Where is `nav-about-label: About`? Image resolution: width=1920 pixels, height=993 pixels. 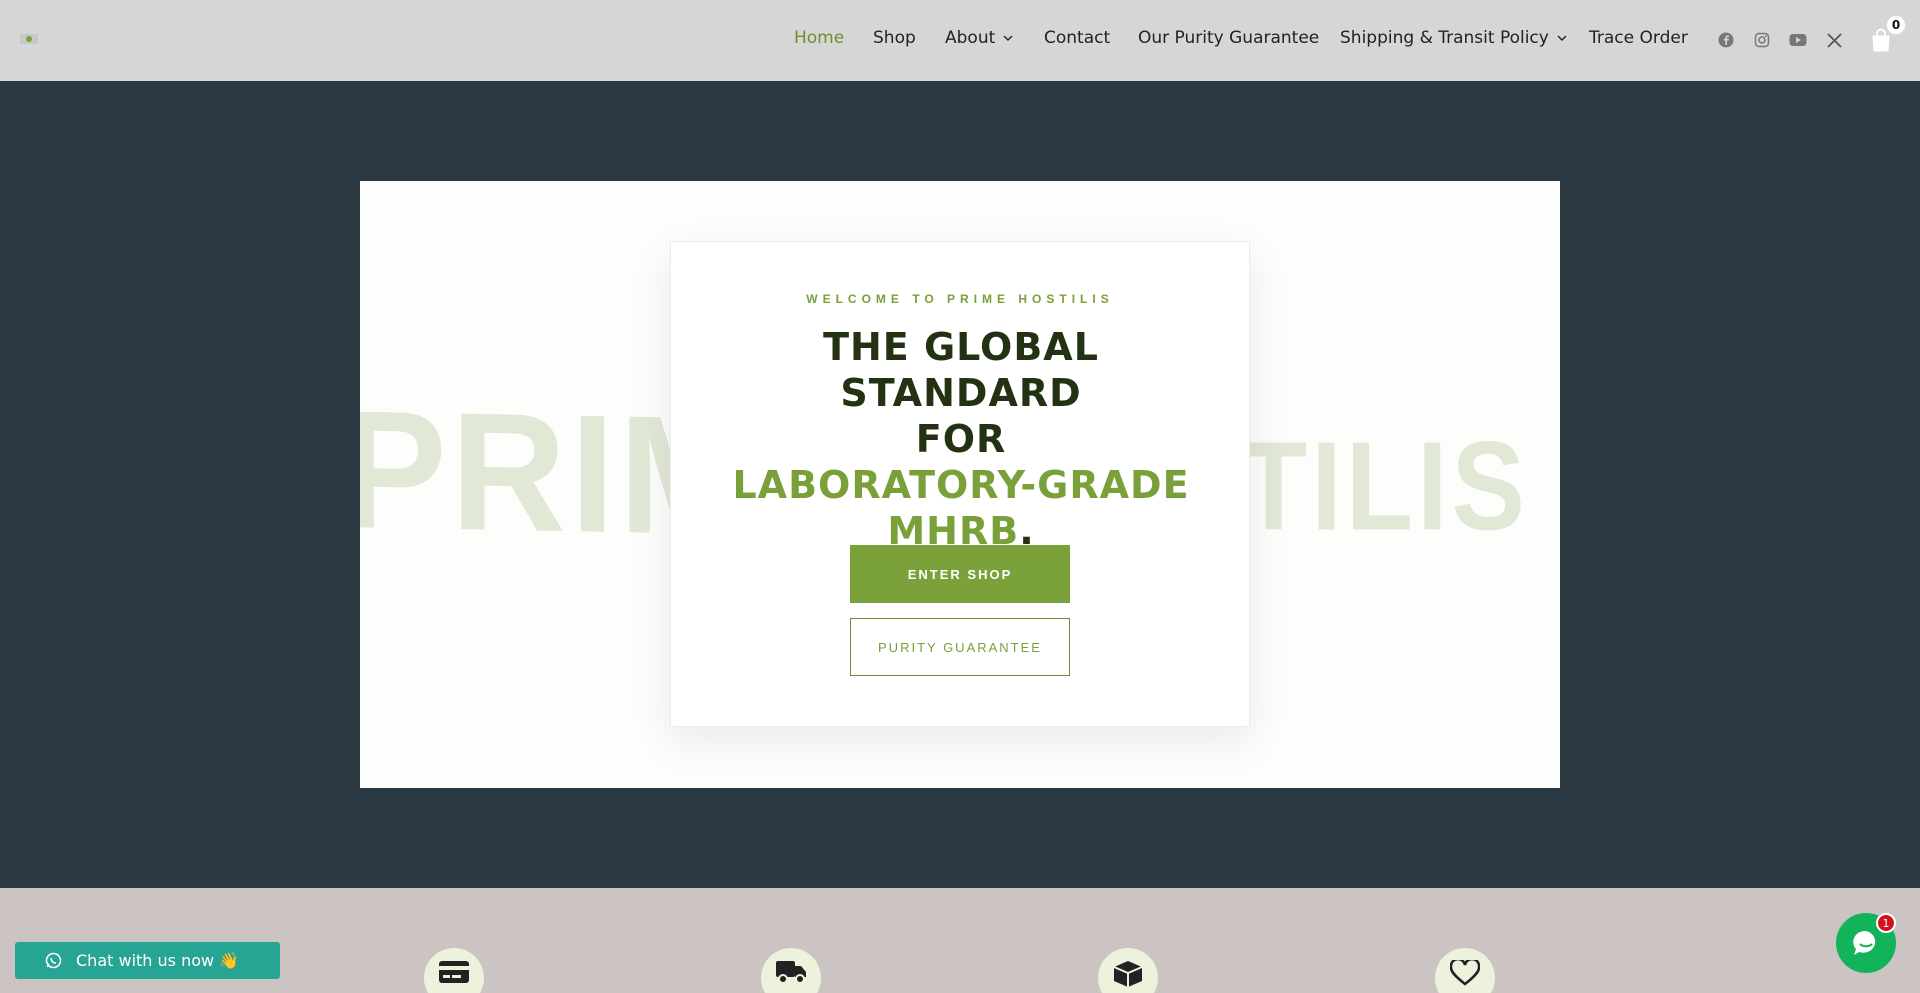 nav-about-label: About is located at coordinates (970, 38).